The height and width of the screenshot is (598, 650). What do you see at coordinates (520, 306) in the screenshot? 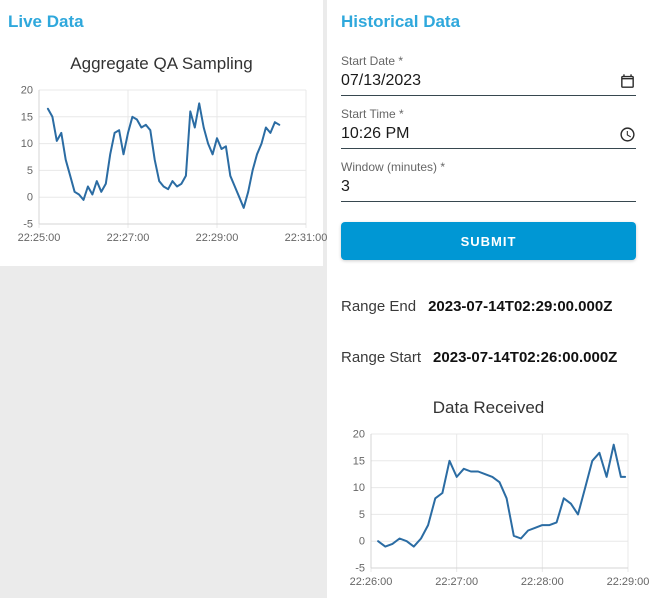
I see `range-end-value: 2023-07-14T02:29:00.000Z` at bounding box center [520, 306].